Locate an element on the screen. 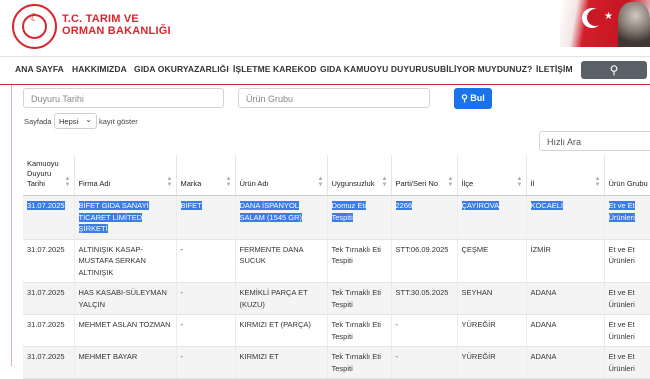  nav-item-isletme-karekod: İŞLETME KAREKOD is located at coordinates (275, 69).